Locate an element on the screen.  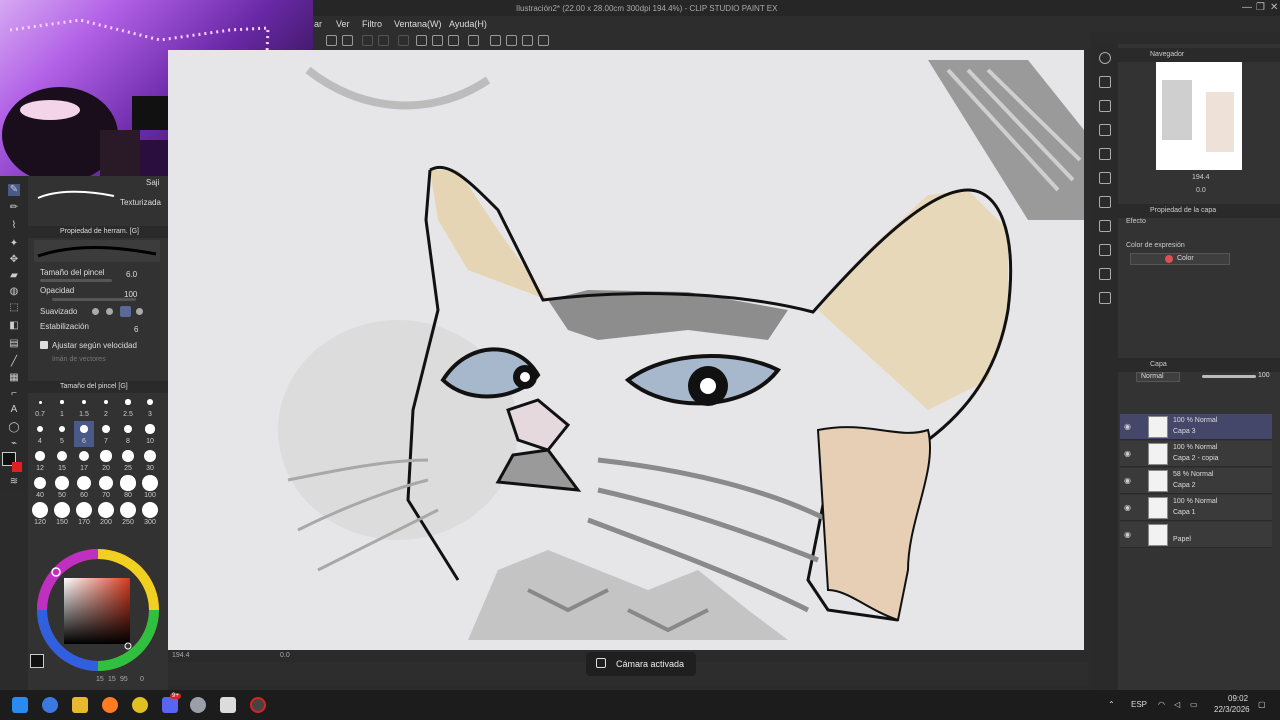
layer-row: ◉ 100 % Normal Capa 1 is located at coordinates (1196, 508).